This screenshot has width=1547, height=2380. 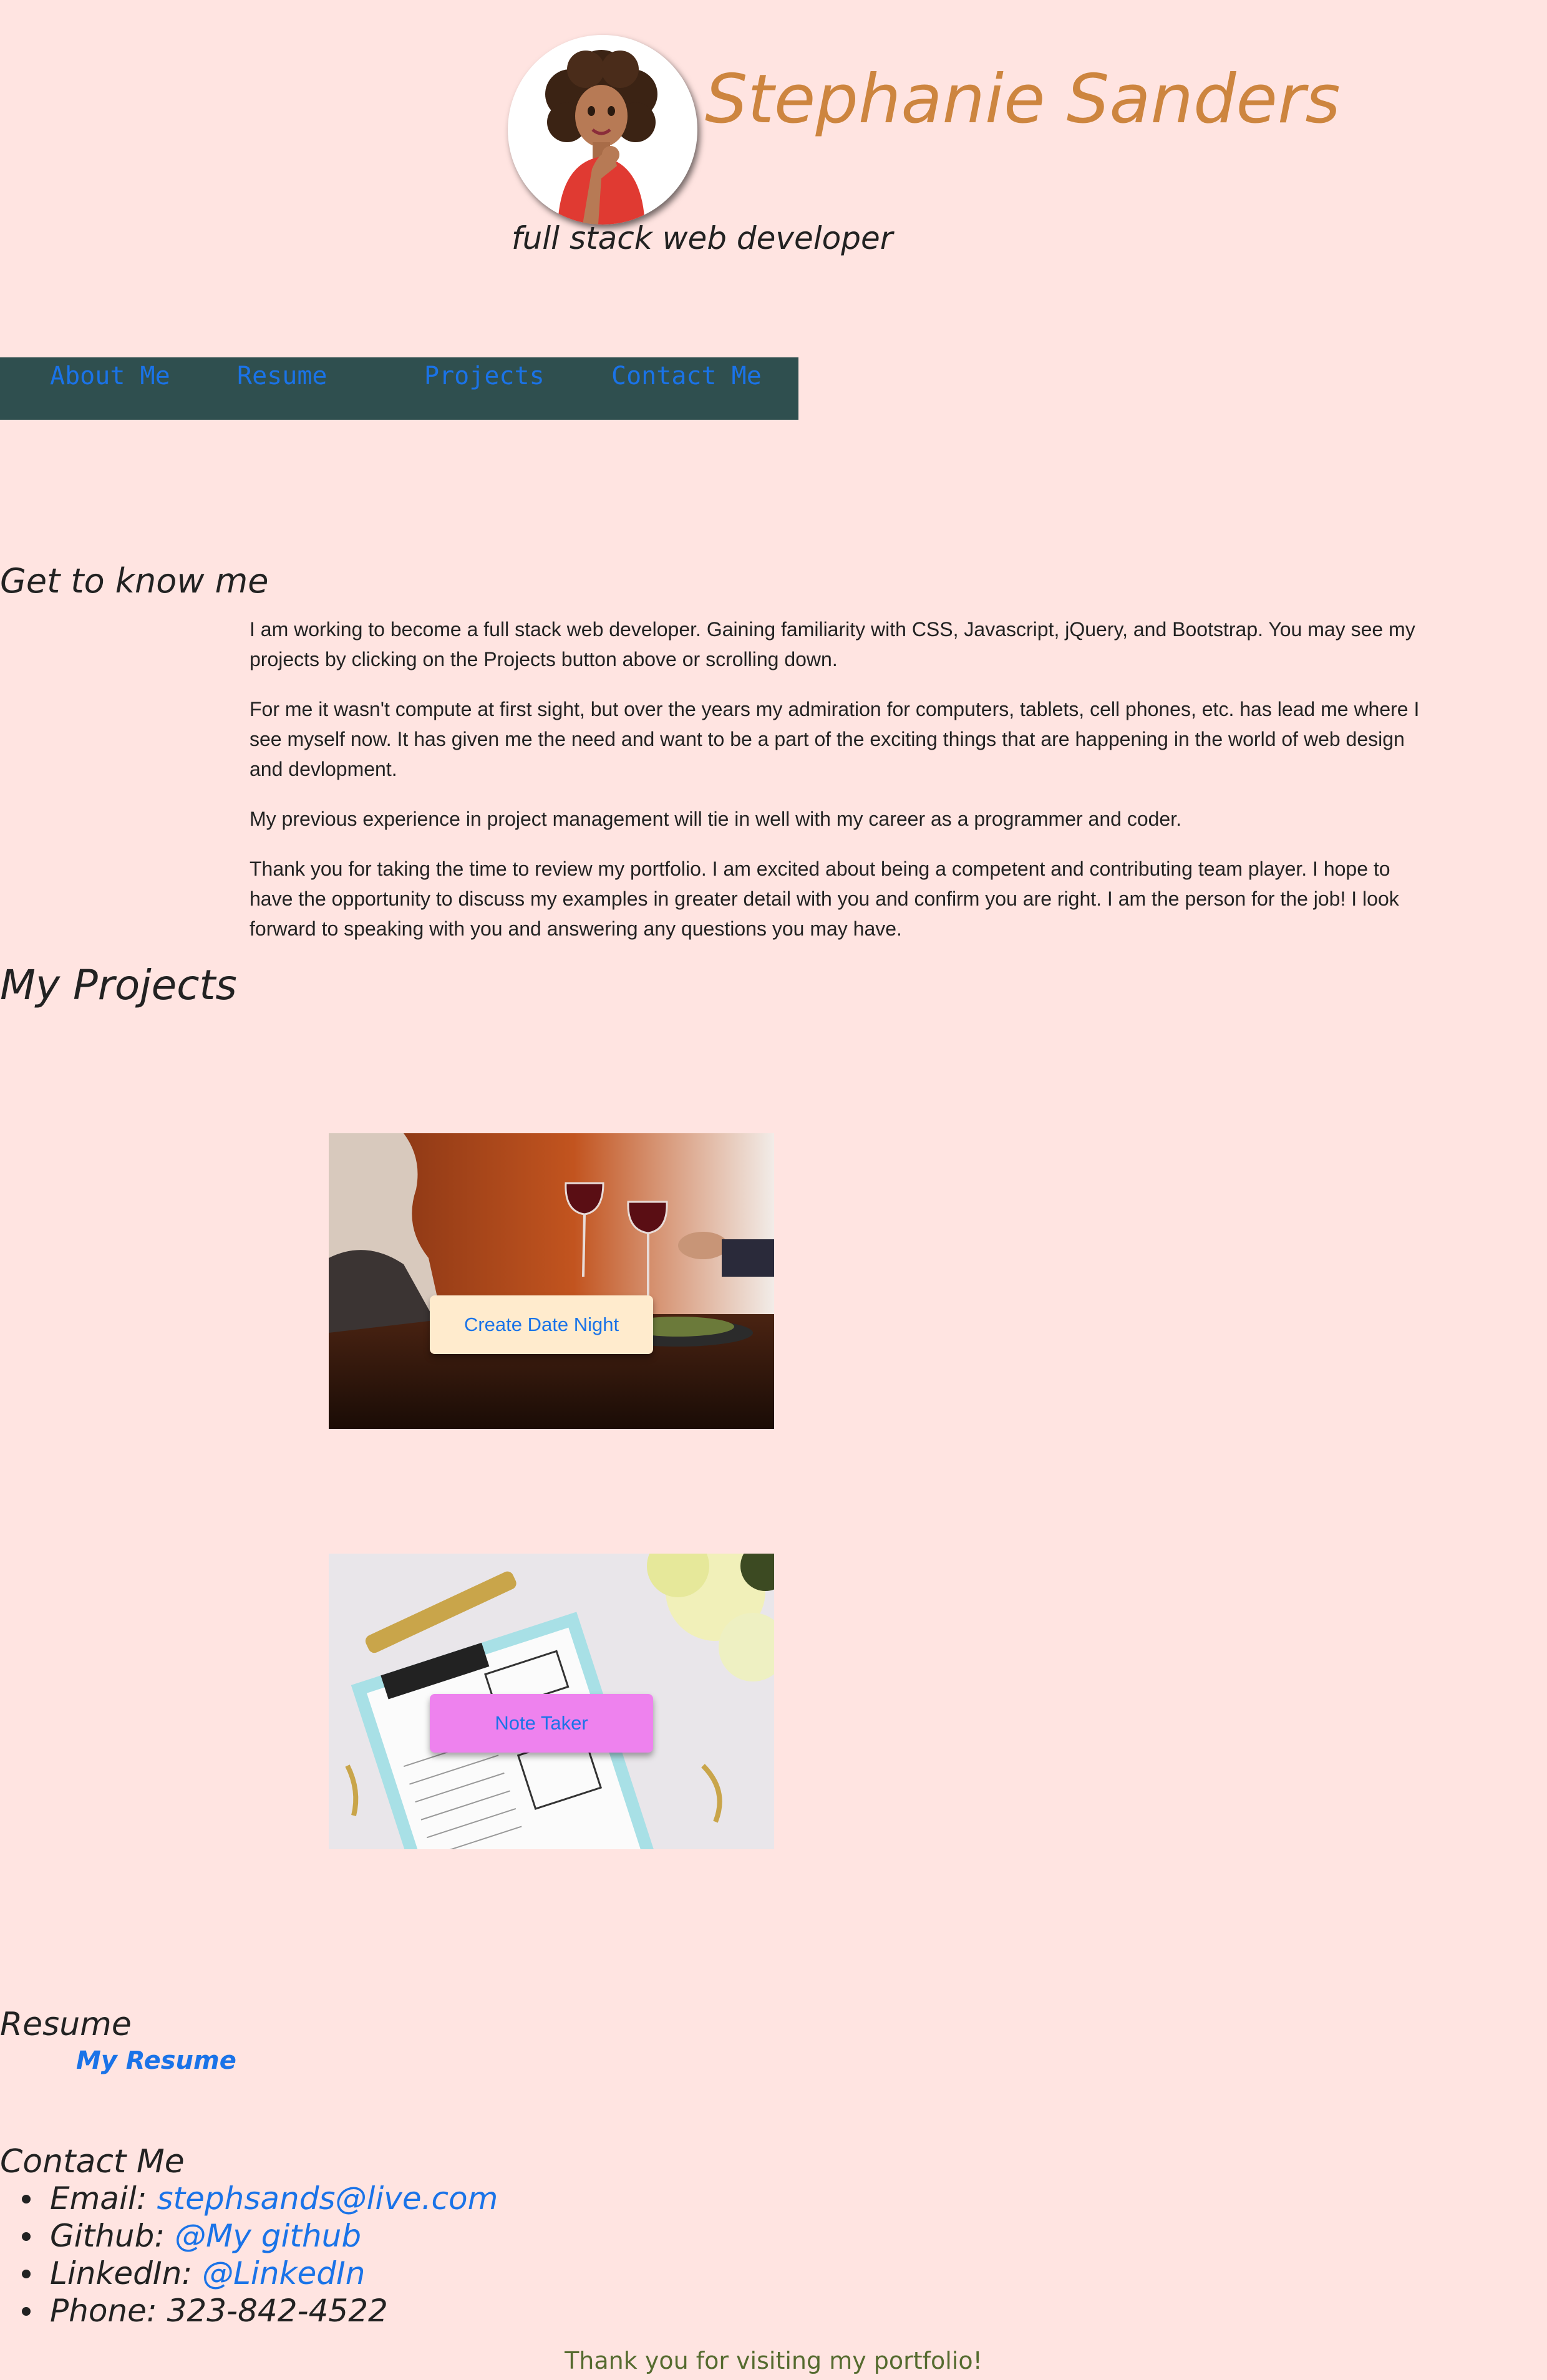 I want to click on nav-projects: Projects, so click(x=484, y=376).